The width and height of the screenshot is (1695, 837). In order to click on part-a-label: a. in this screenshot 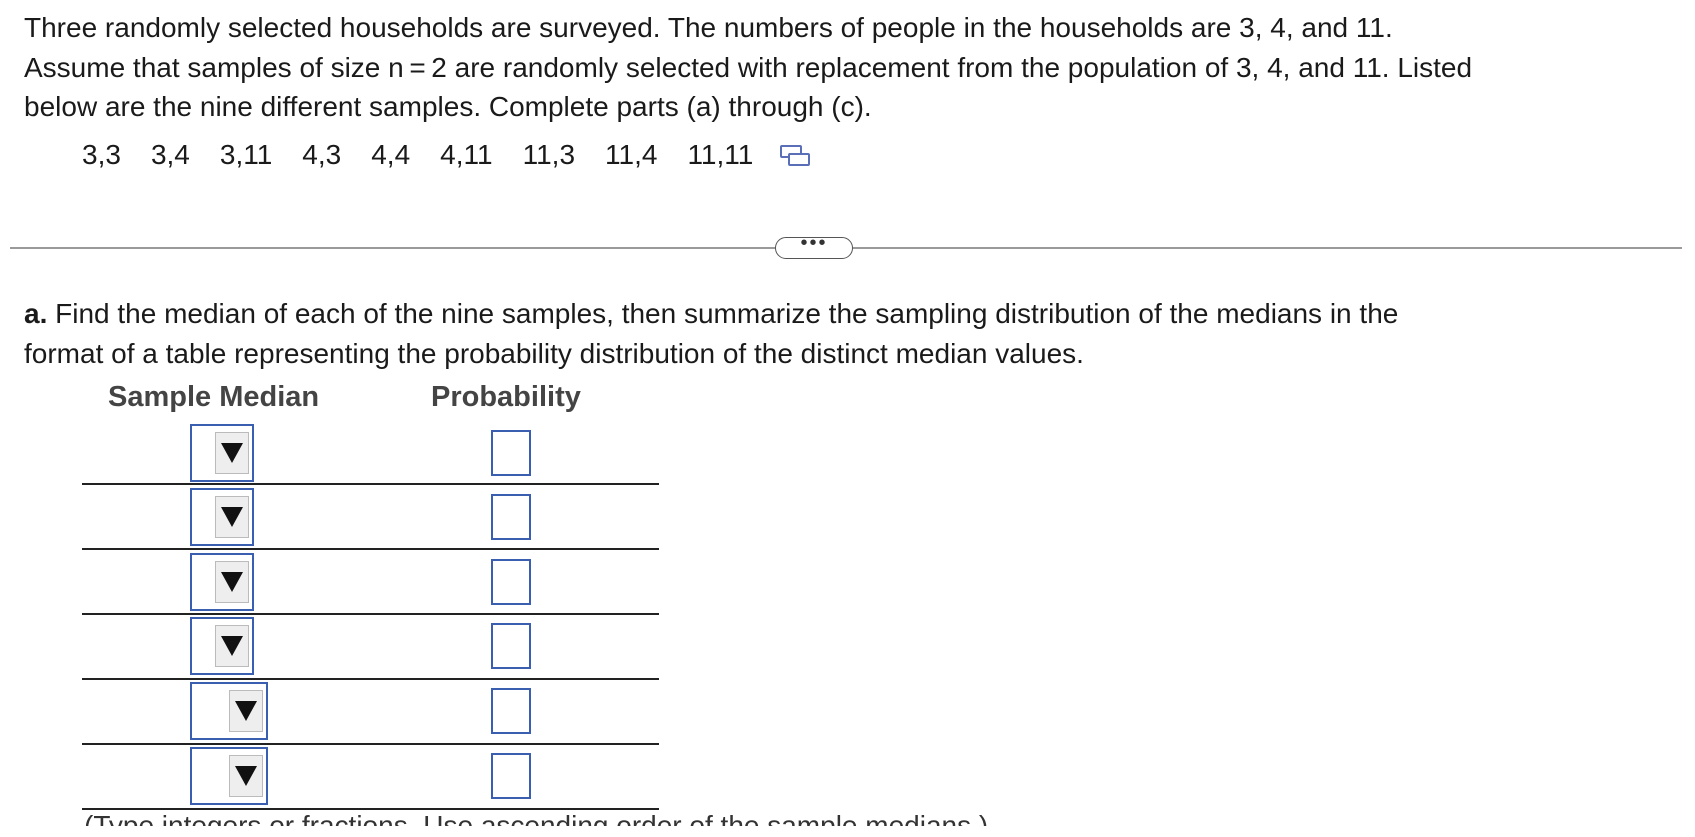, I will do `click(36, 313)`.